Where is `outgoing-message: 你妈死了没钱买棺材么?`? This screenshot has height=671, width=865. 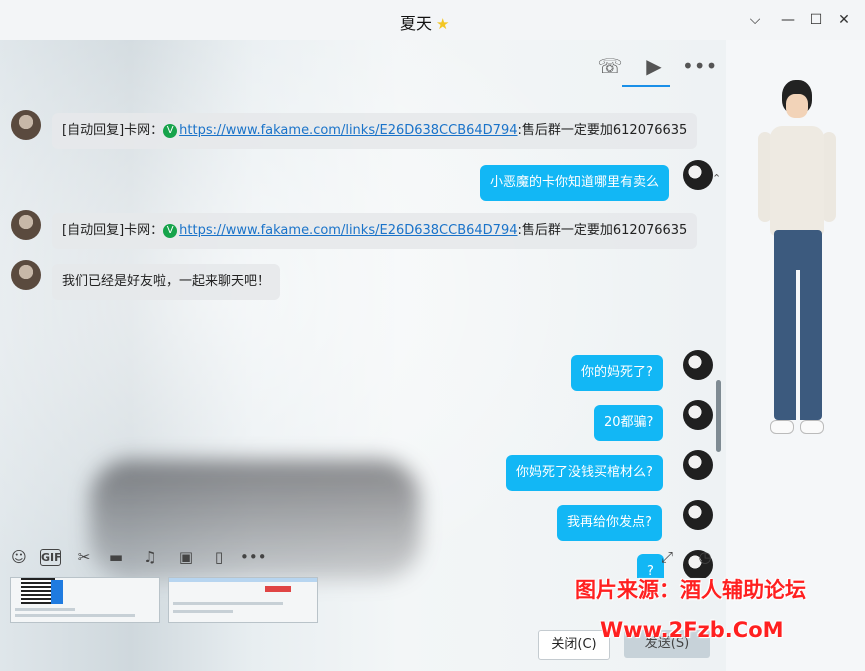 outgoing-message: 你妈死了没钱买棺材么? is located at coordinates (584, 473).